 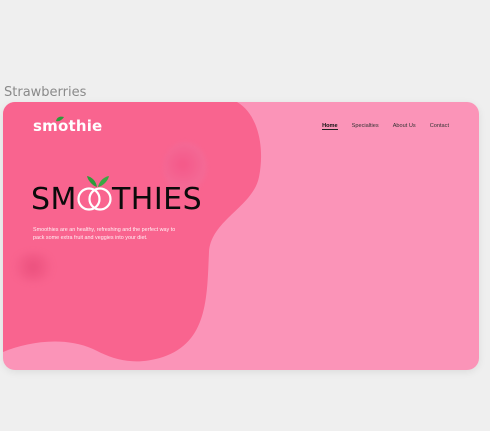 I want to click on nav-home: Home, so click(x=330, y=126).